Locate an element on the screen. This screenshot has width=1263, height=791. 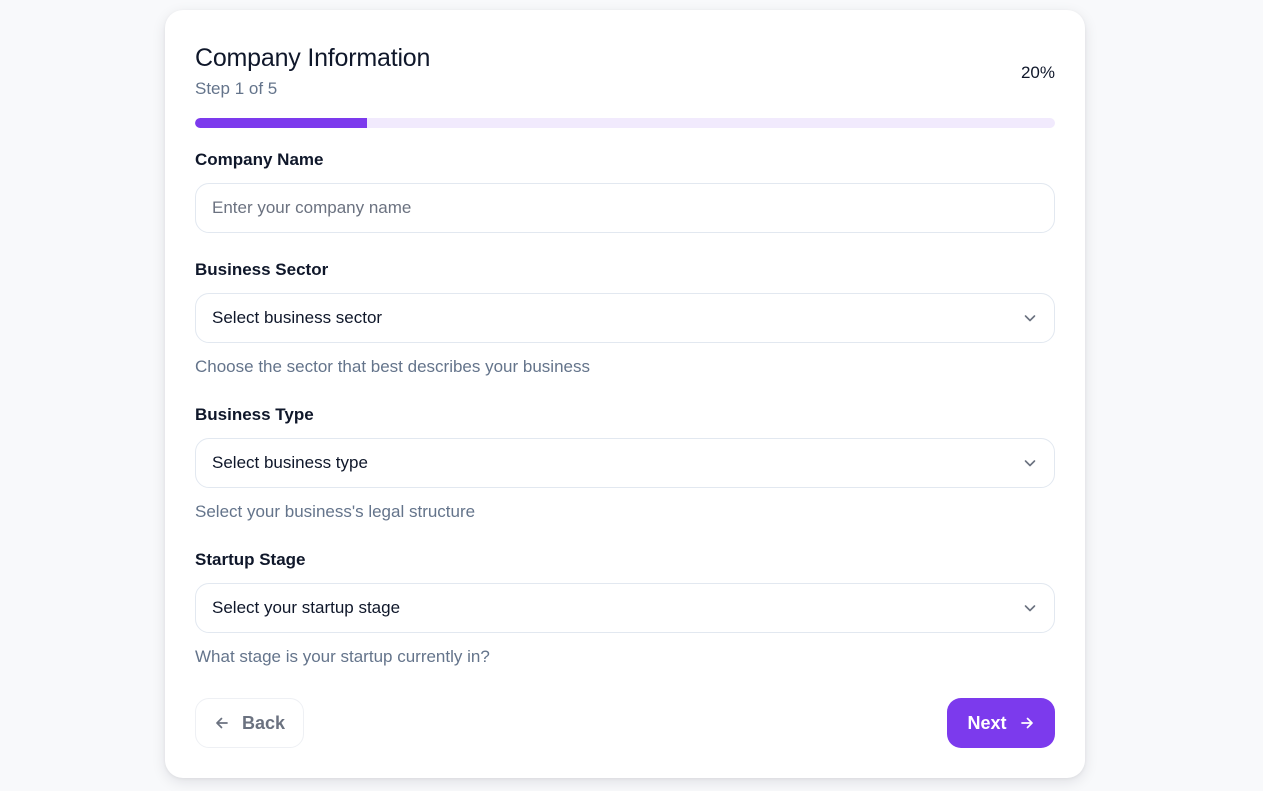
startup-stage-selected-value: Select your startup stage is located at coordinates (306, 607).